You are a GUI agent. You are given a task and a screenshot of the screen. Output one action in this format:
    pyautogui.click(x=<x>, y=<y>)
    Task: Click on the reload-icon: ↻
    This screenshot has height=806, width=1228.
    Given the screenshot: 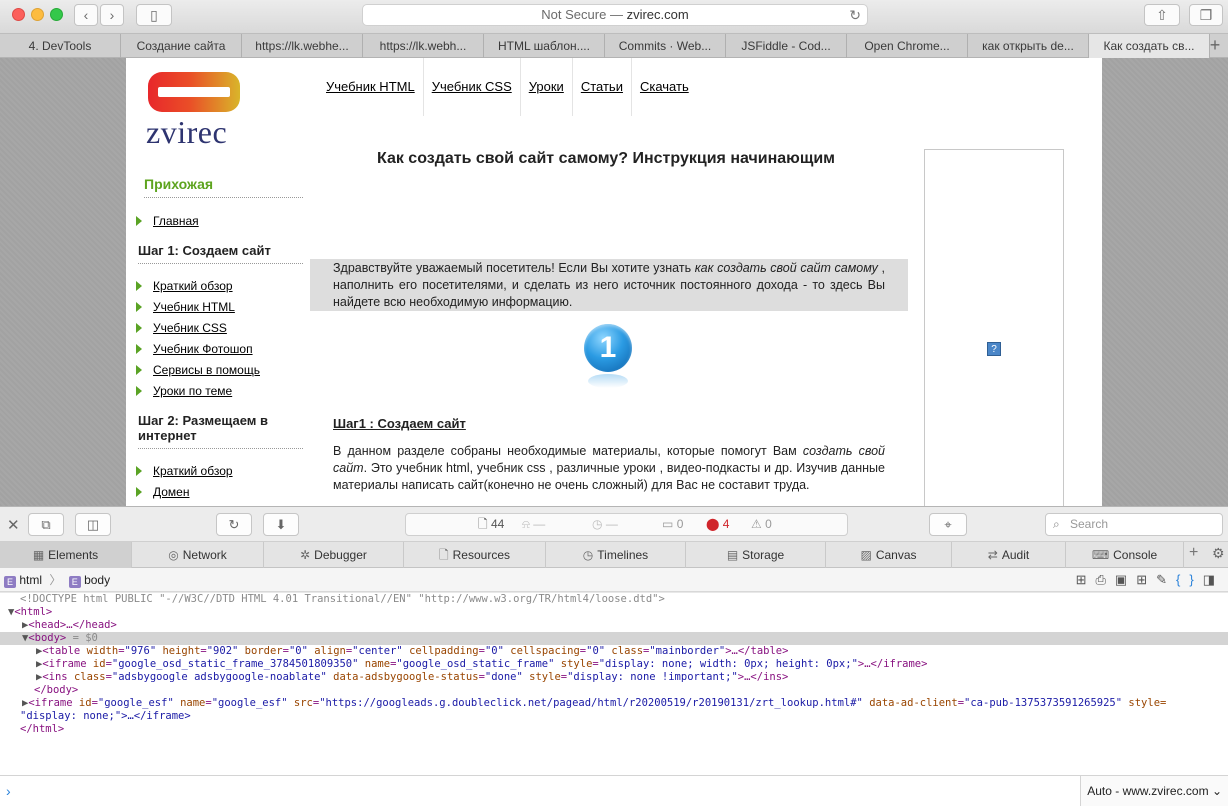 What is the action you would take?
    pyautogui.click(x=855, y=15)
    